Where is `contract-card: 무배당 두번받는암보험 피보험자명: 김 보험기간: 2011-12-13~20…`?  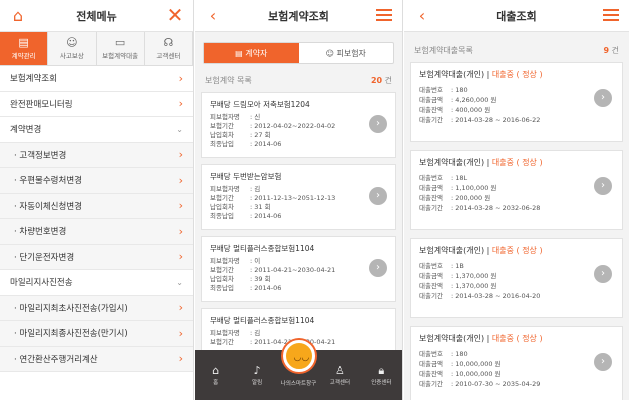
contract-card: 무배당 두번받는암보험 피보험자명: 김 보험기간: 2011-12-13~20… is located at coordinates (298, 197).